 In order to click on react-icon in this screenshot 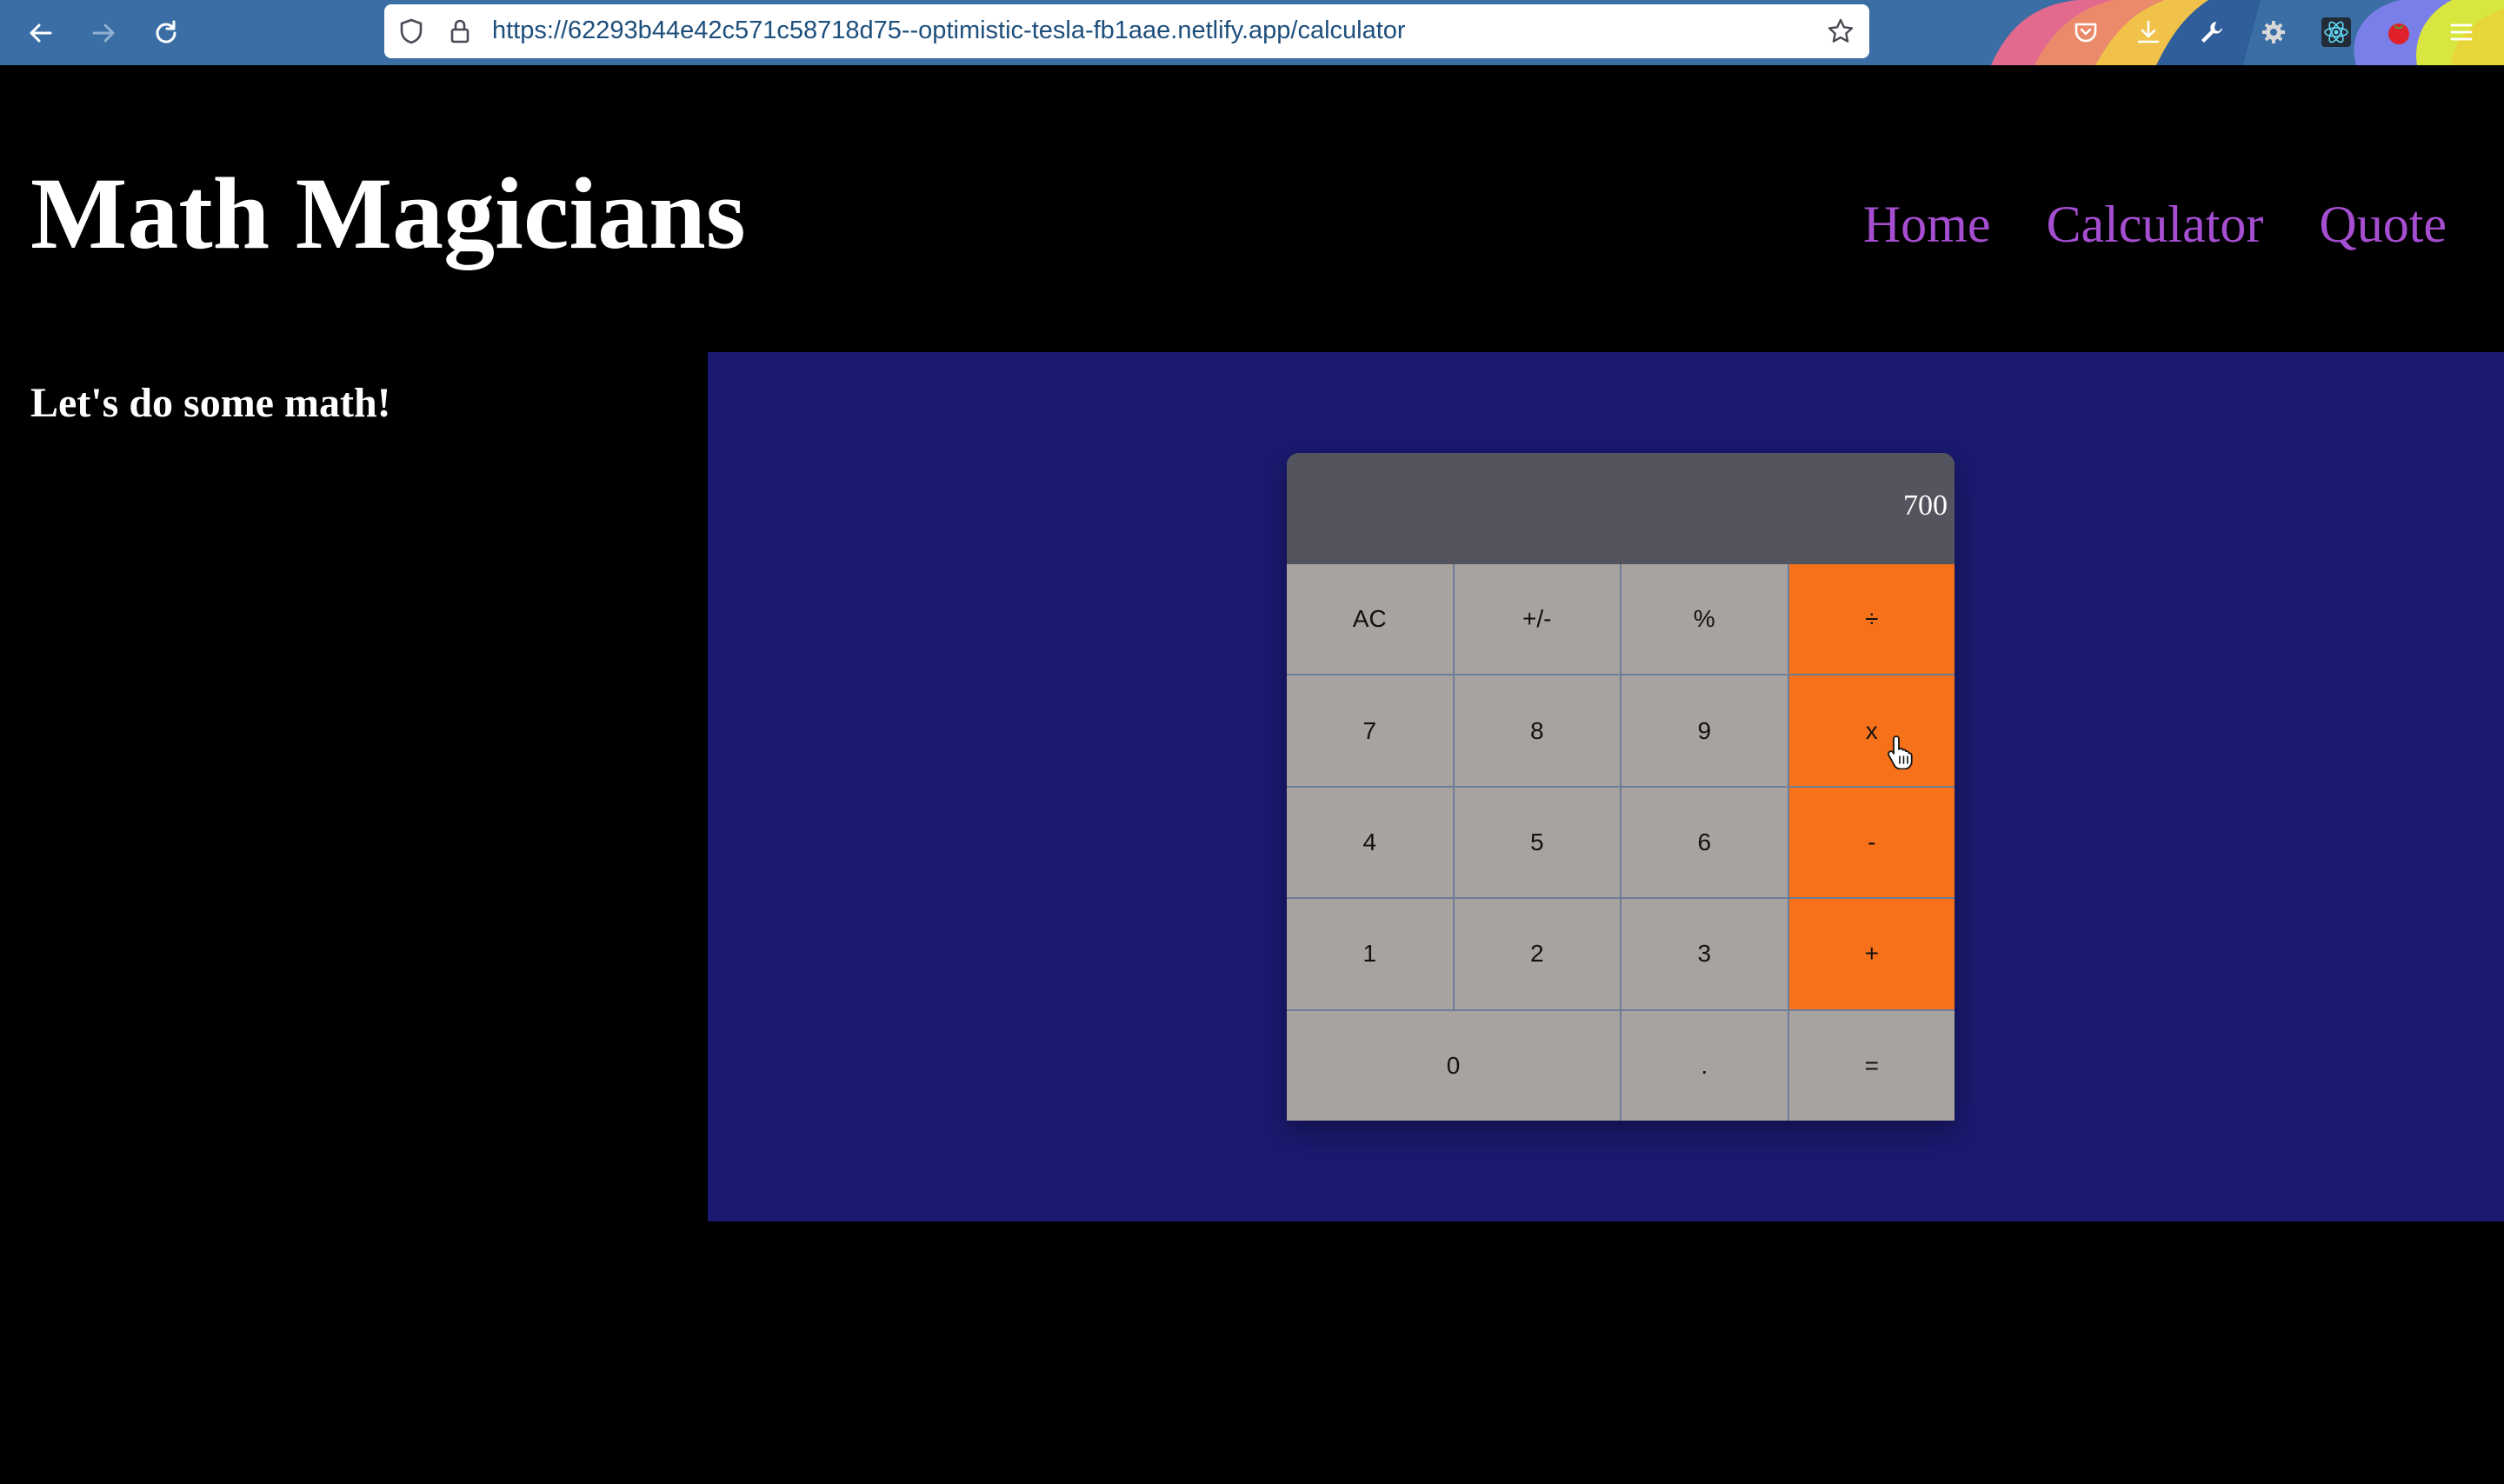, I will do `click(2336, 32)`.